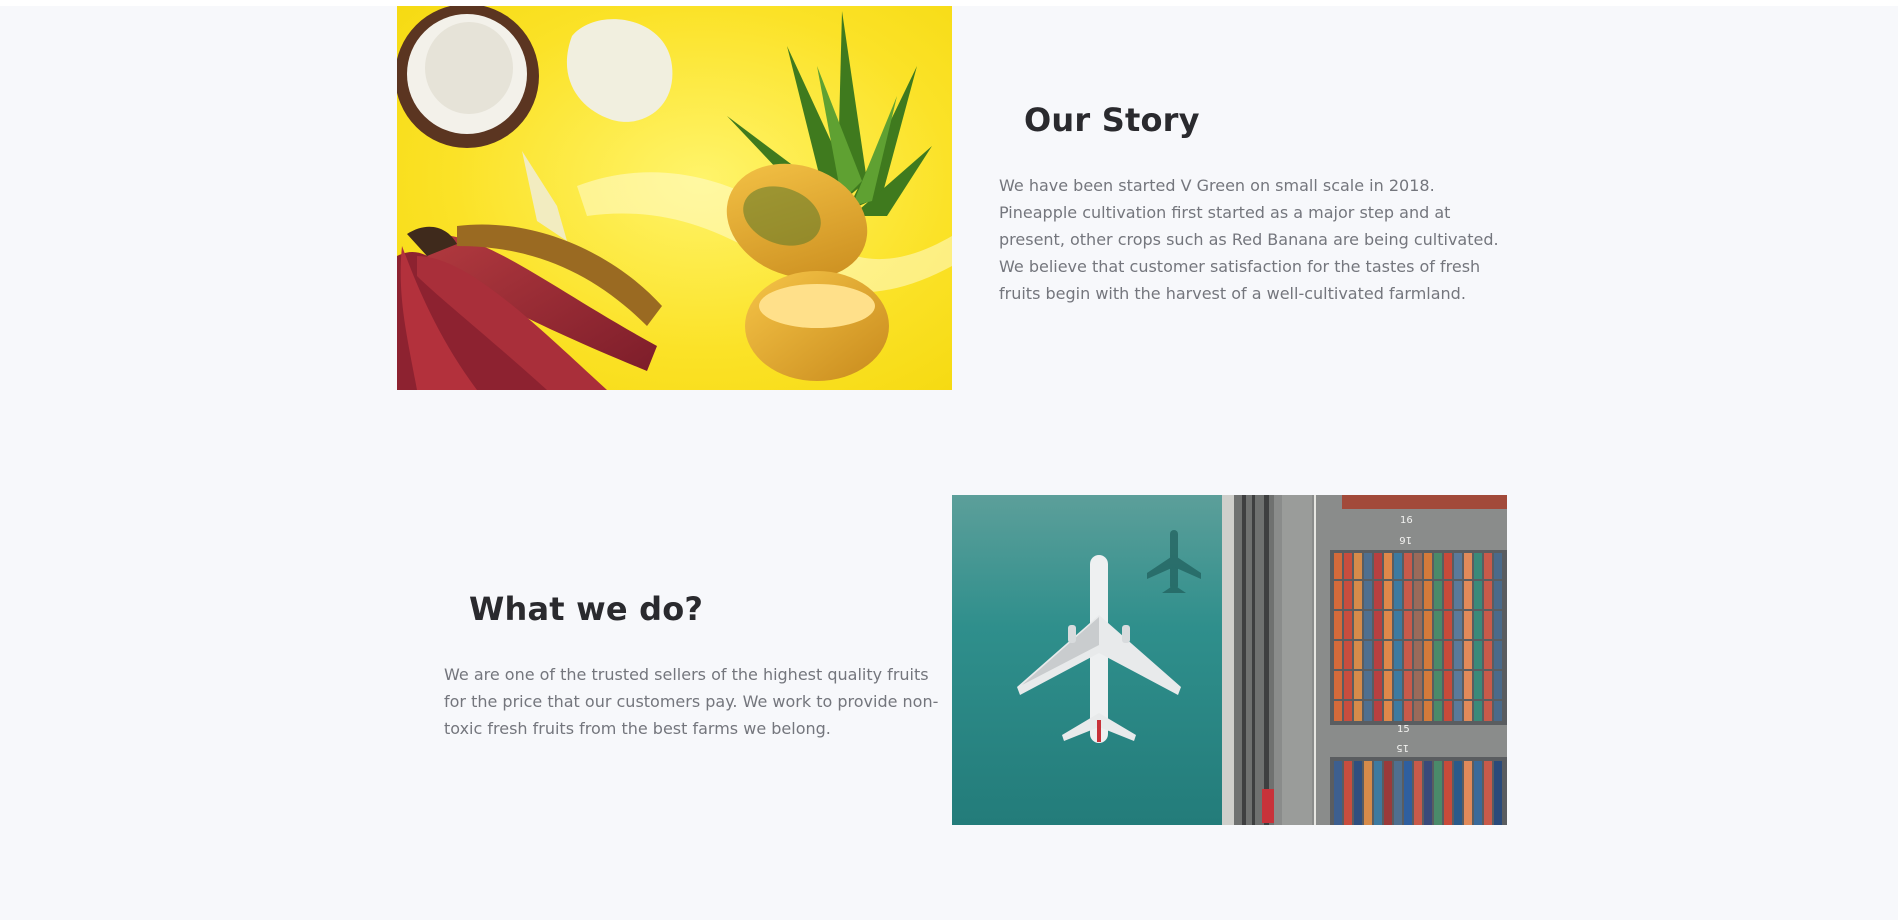  What do you see at coordinates (586, 609) in the screenshot?
I see `what-we-do-heading: What we do?` at bounding box center [586, 609].